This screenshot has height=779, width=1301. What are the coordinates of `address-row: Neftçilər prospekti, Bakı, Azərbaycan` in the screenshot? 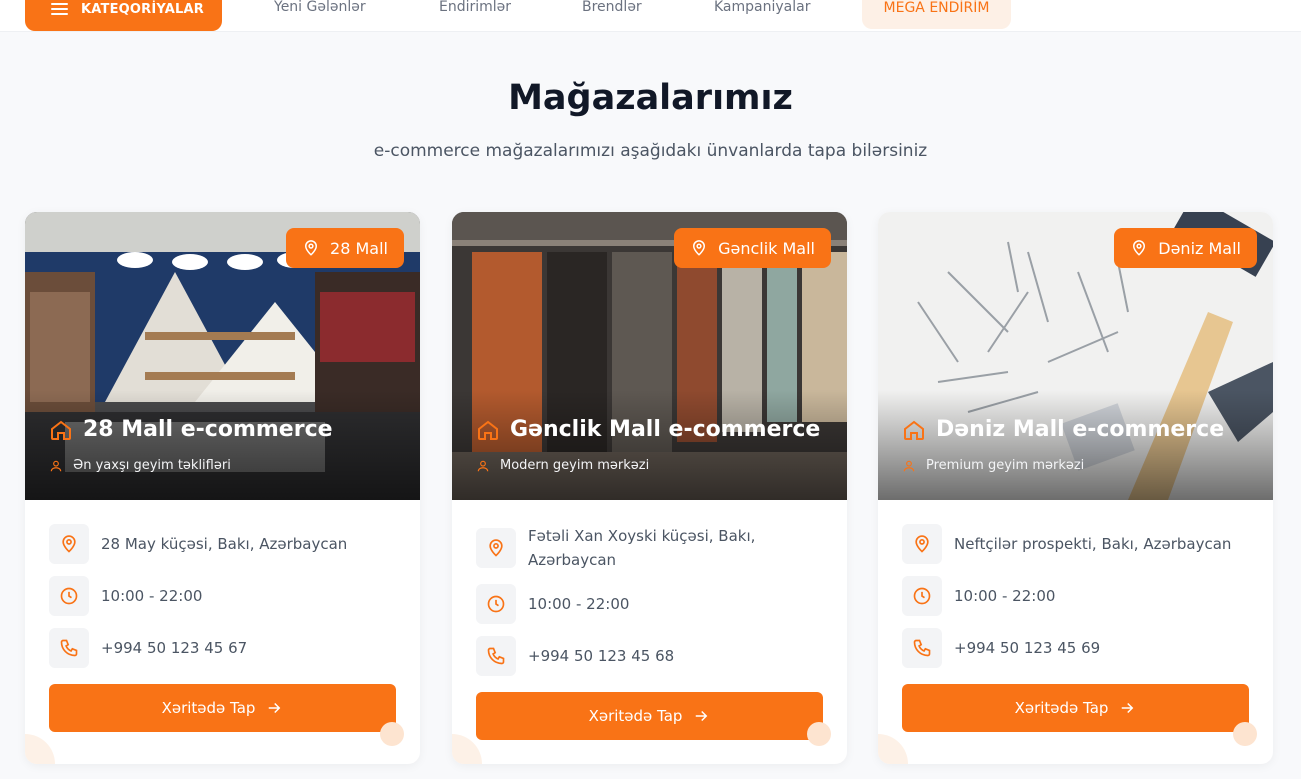 It's located at (1075, 544).